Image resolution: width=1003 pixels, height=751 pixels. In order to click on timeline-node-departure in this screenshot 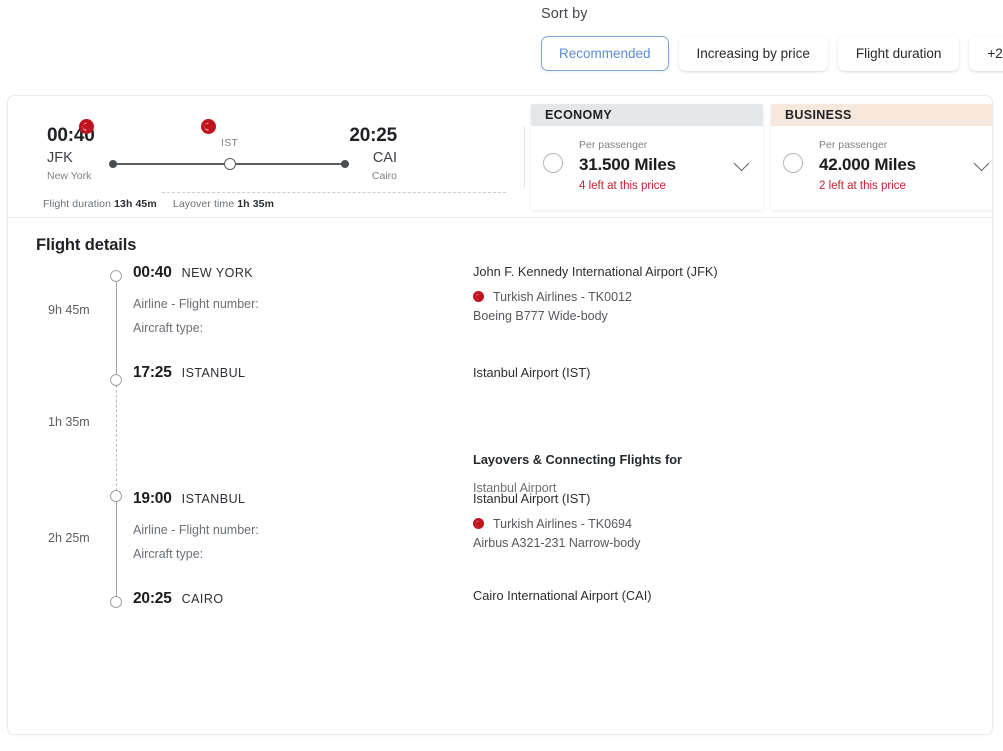, I will do `click(116, 276)`.